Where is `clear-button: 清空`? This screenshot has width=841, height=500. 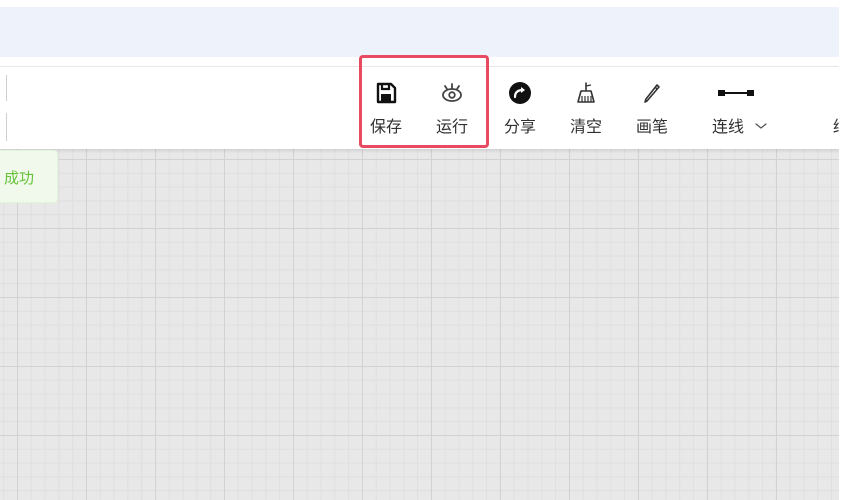
clear-button: 清空 is located at coordinates (586, 108).